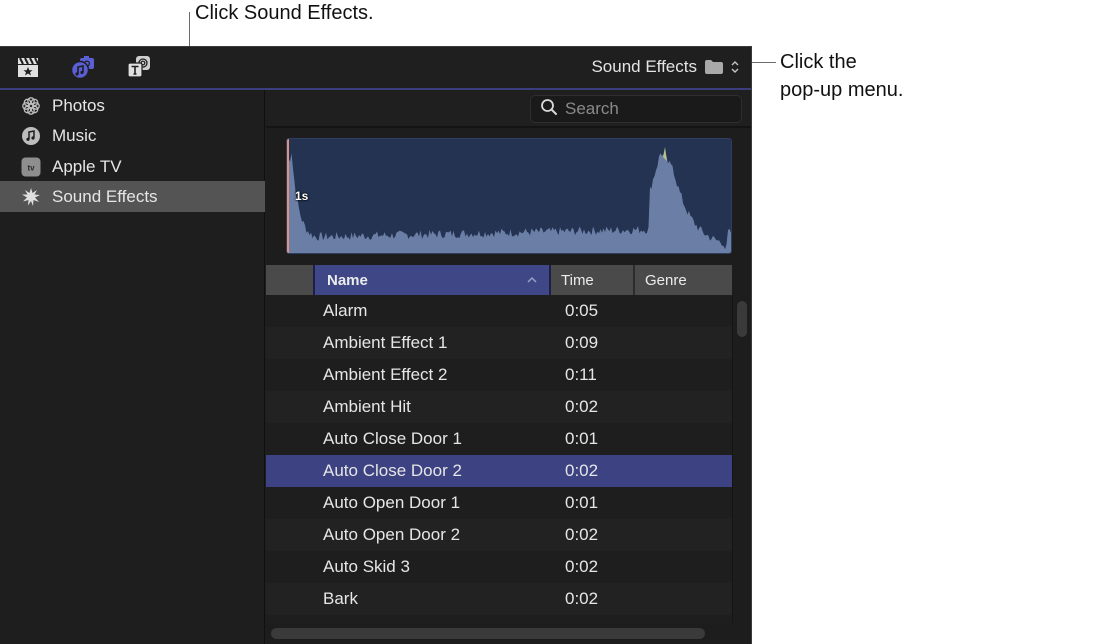  Describe the element at coordinates (742, 319) in the screenshot. I see `vertical-scroll-thumb` at that location.